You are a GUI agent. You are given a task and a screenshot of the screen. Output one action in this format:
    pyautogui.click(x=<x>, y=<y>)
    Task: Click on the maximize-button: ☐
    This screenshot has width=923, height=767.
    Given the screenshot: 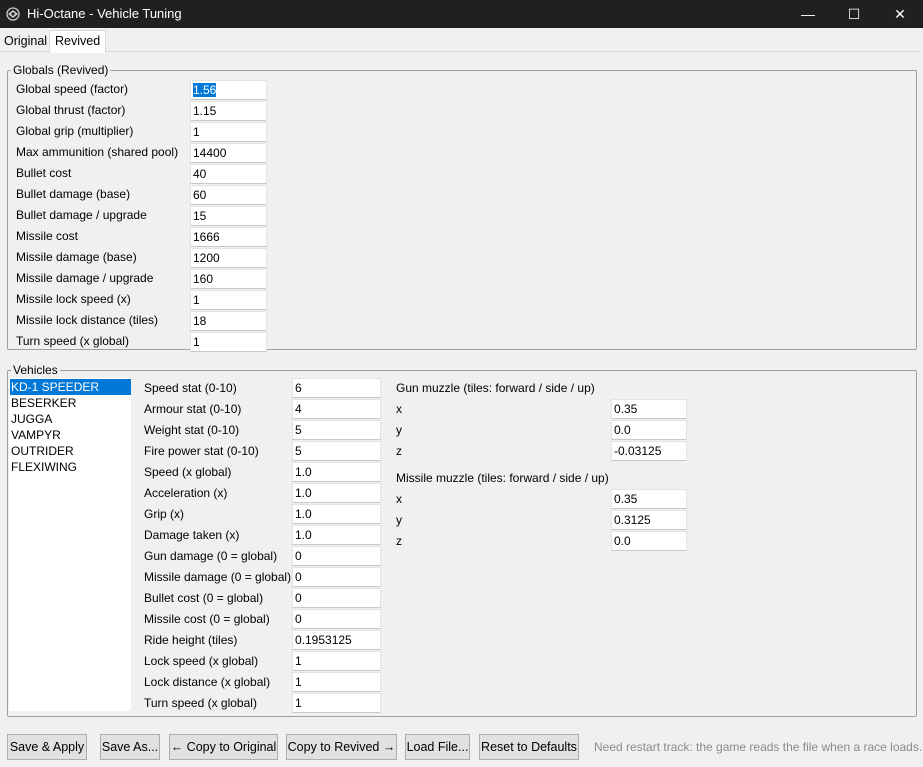 What is the action you would take?
    pyautogui.click(x=854, y=14)
    